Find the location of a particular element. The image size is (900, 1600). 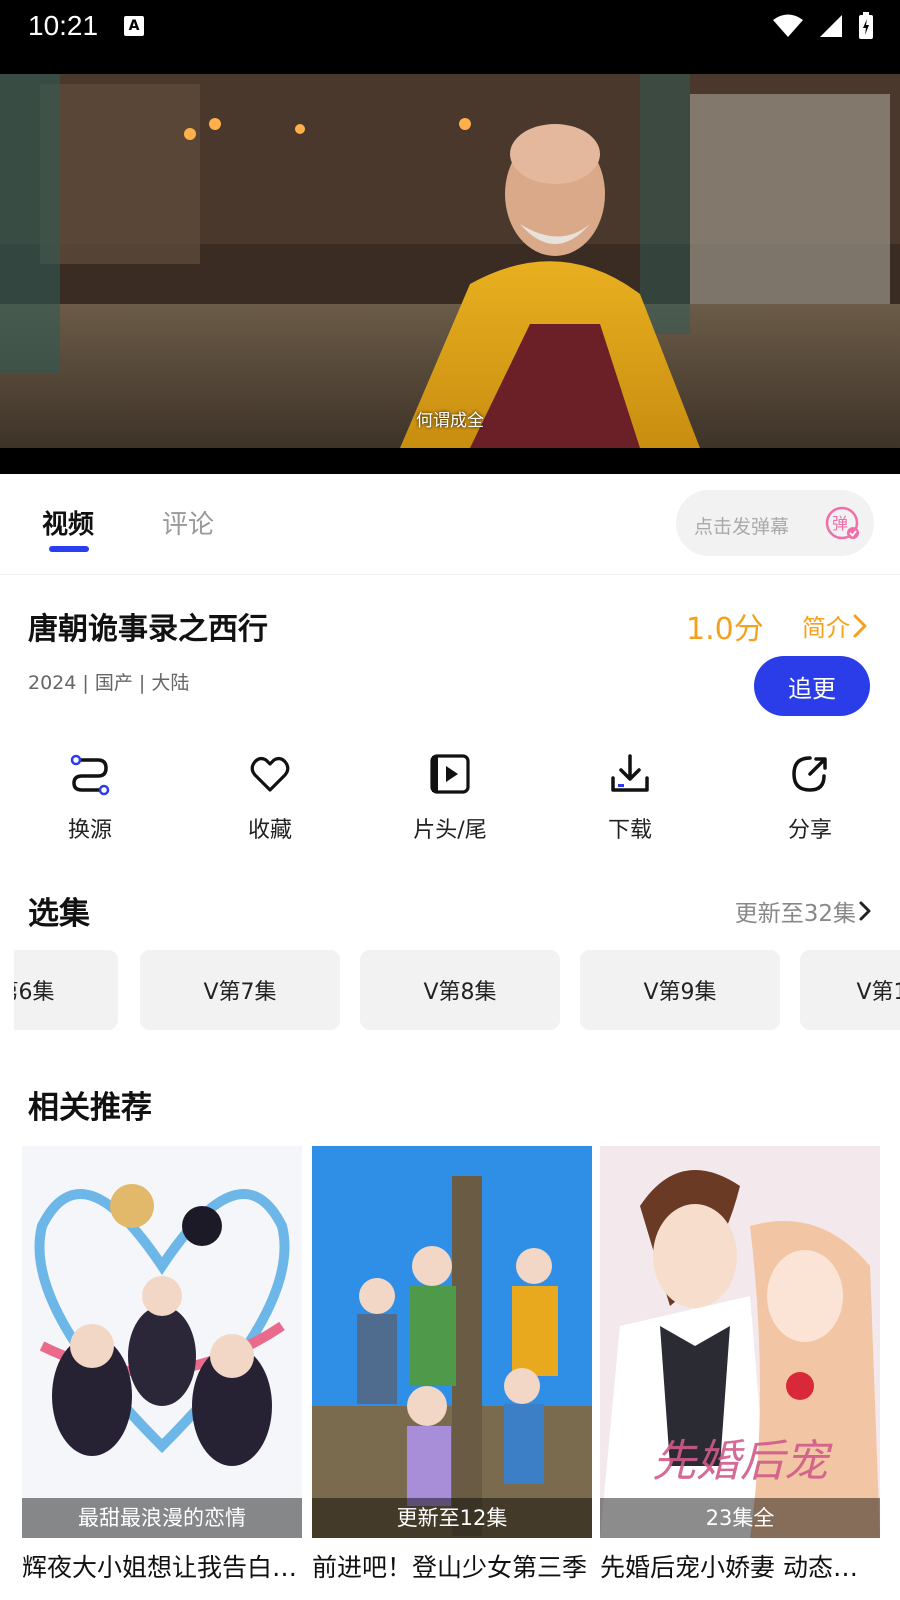

recommend-badge: 最甜最浪漫的恋情 is located at coordinates (162, 1518).